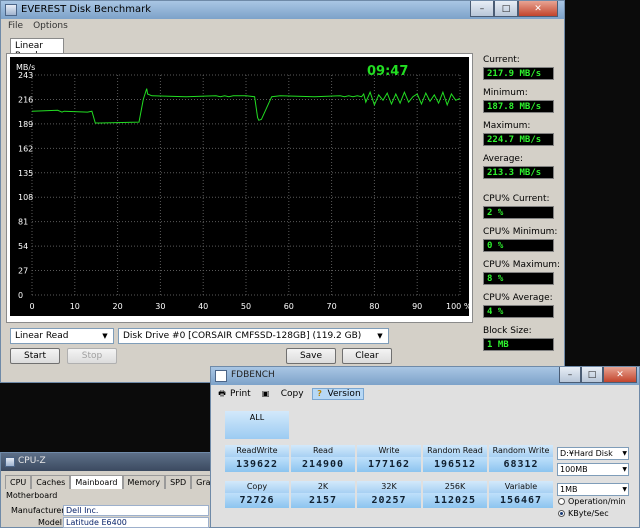 Image resolution: width=640 pixels, height=528 pixels. I want to click on stop-button: Stop, so click(92, 356).